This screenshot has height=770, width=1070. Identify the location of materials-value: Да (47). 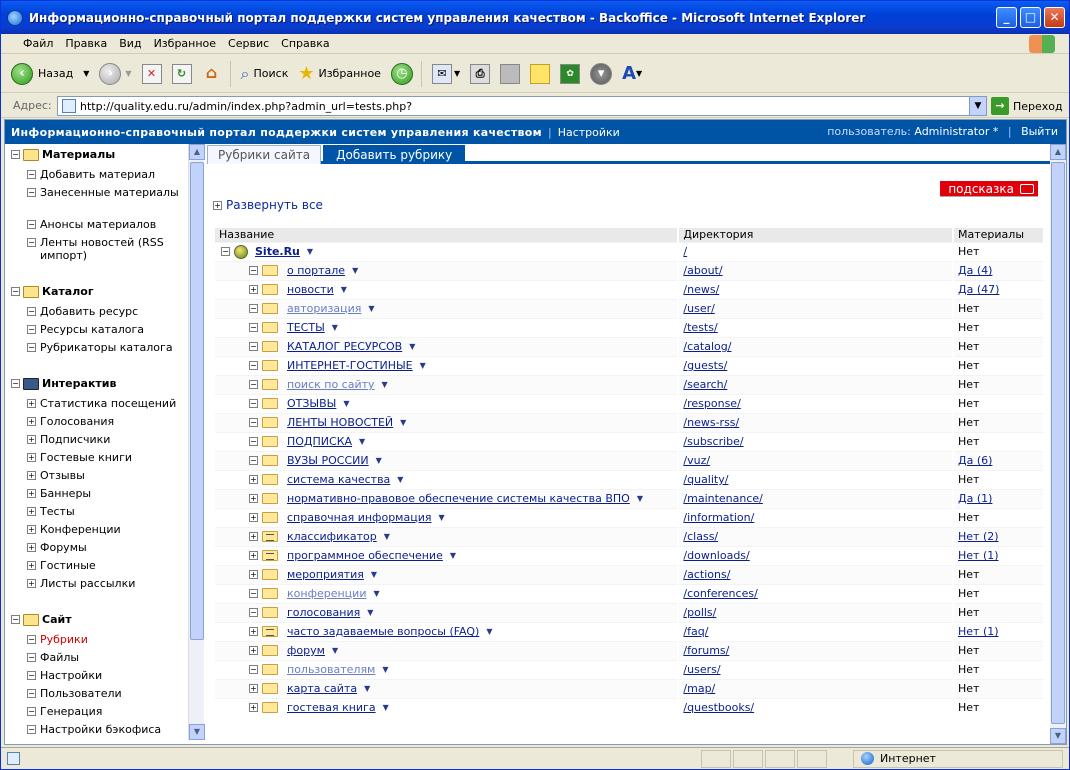
(978, 289).